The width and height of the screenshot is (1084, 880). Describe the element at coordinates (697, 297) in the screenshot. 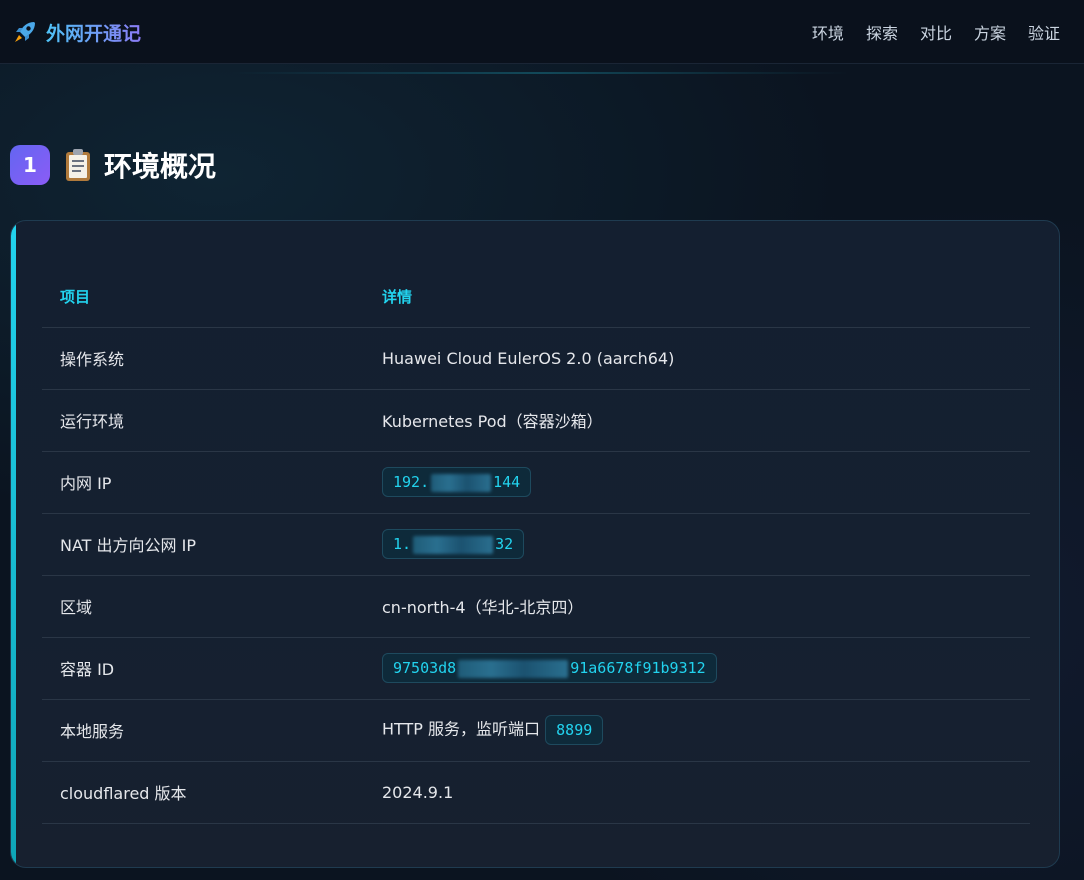

I see `column-header-detail: 详情` at that location.